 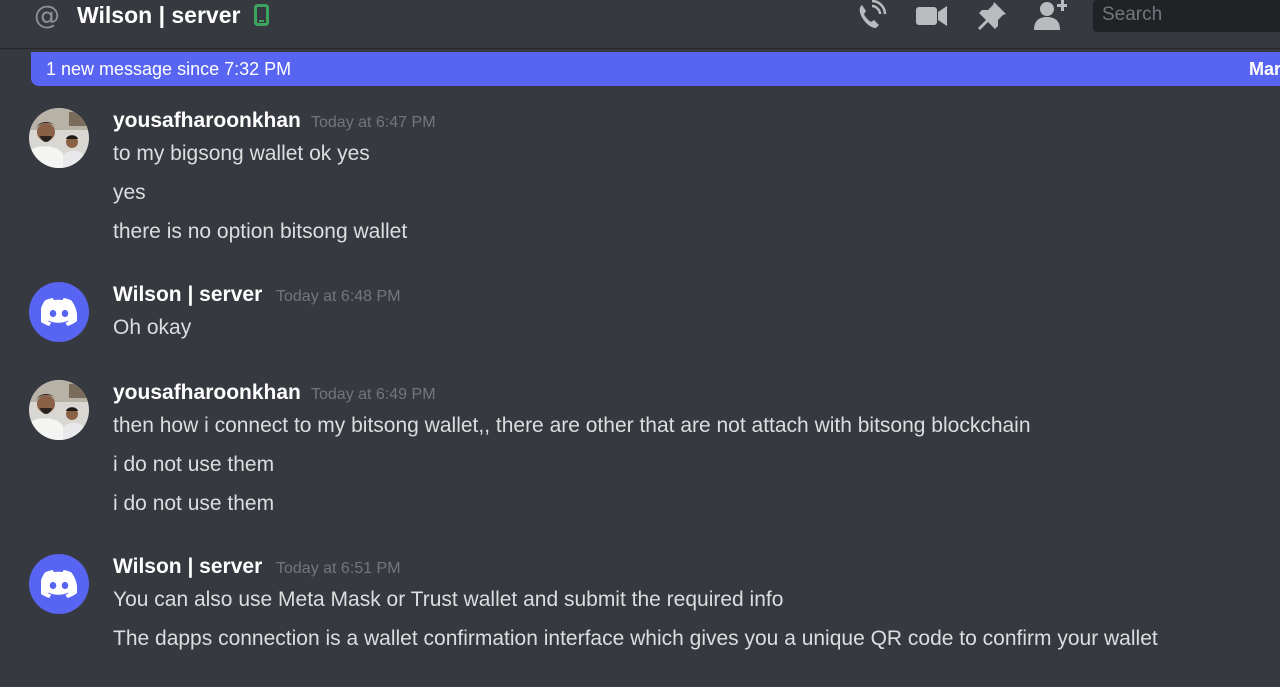 What do you see at coordinates (931, 16) in the screenshot?
I see `video-icon` at bounding box center [931, 16].